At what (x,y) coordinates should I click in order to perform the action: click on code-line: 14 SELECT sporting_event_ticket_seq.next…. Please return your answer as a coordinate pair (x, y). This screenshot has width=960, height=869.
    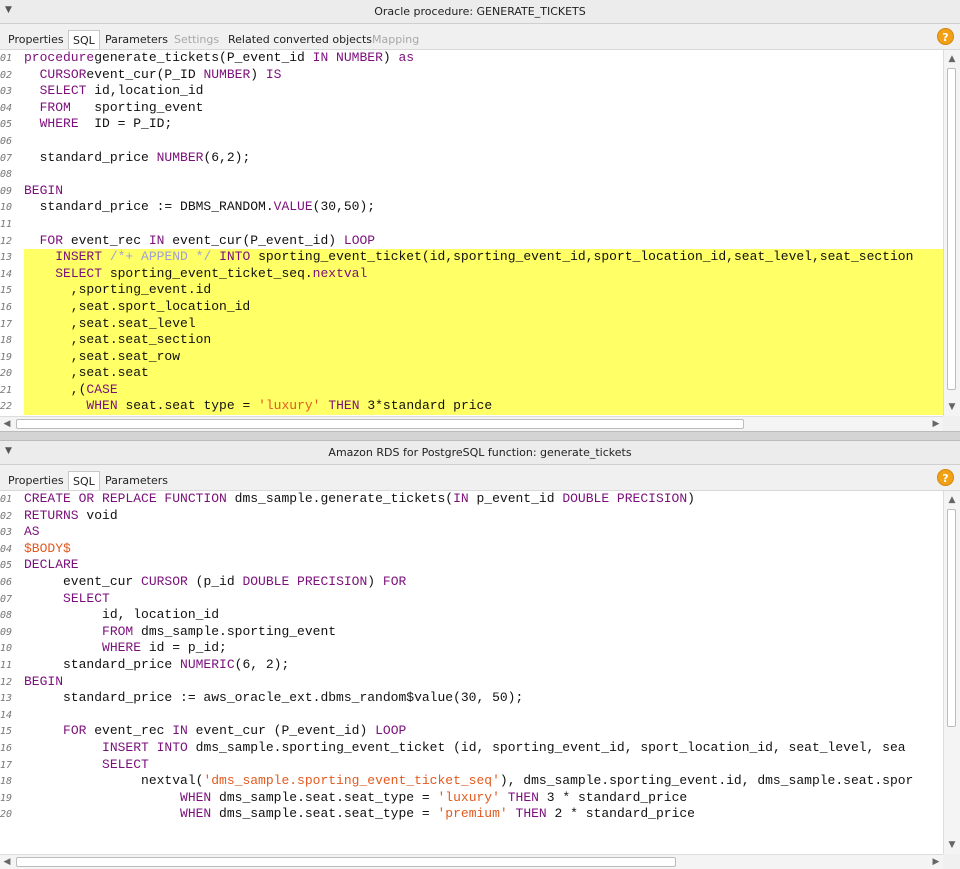
    Looking at the image, I should click on (471, 274).